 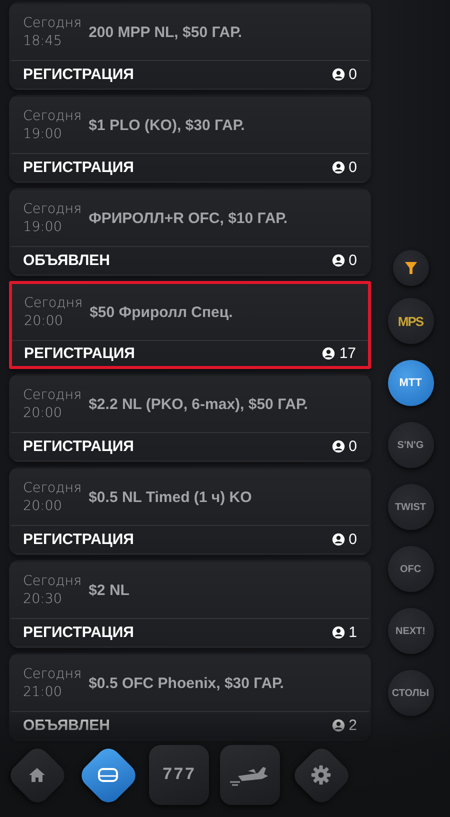 I want to click on player-count: 1, so click(x=352, y=632).